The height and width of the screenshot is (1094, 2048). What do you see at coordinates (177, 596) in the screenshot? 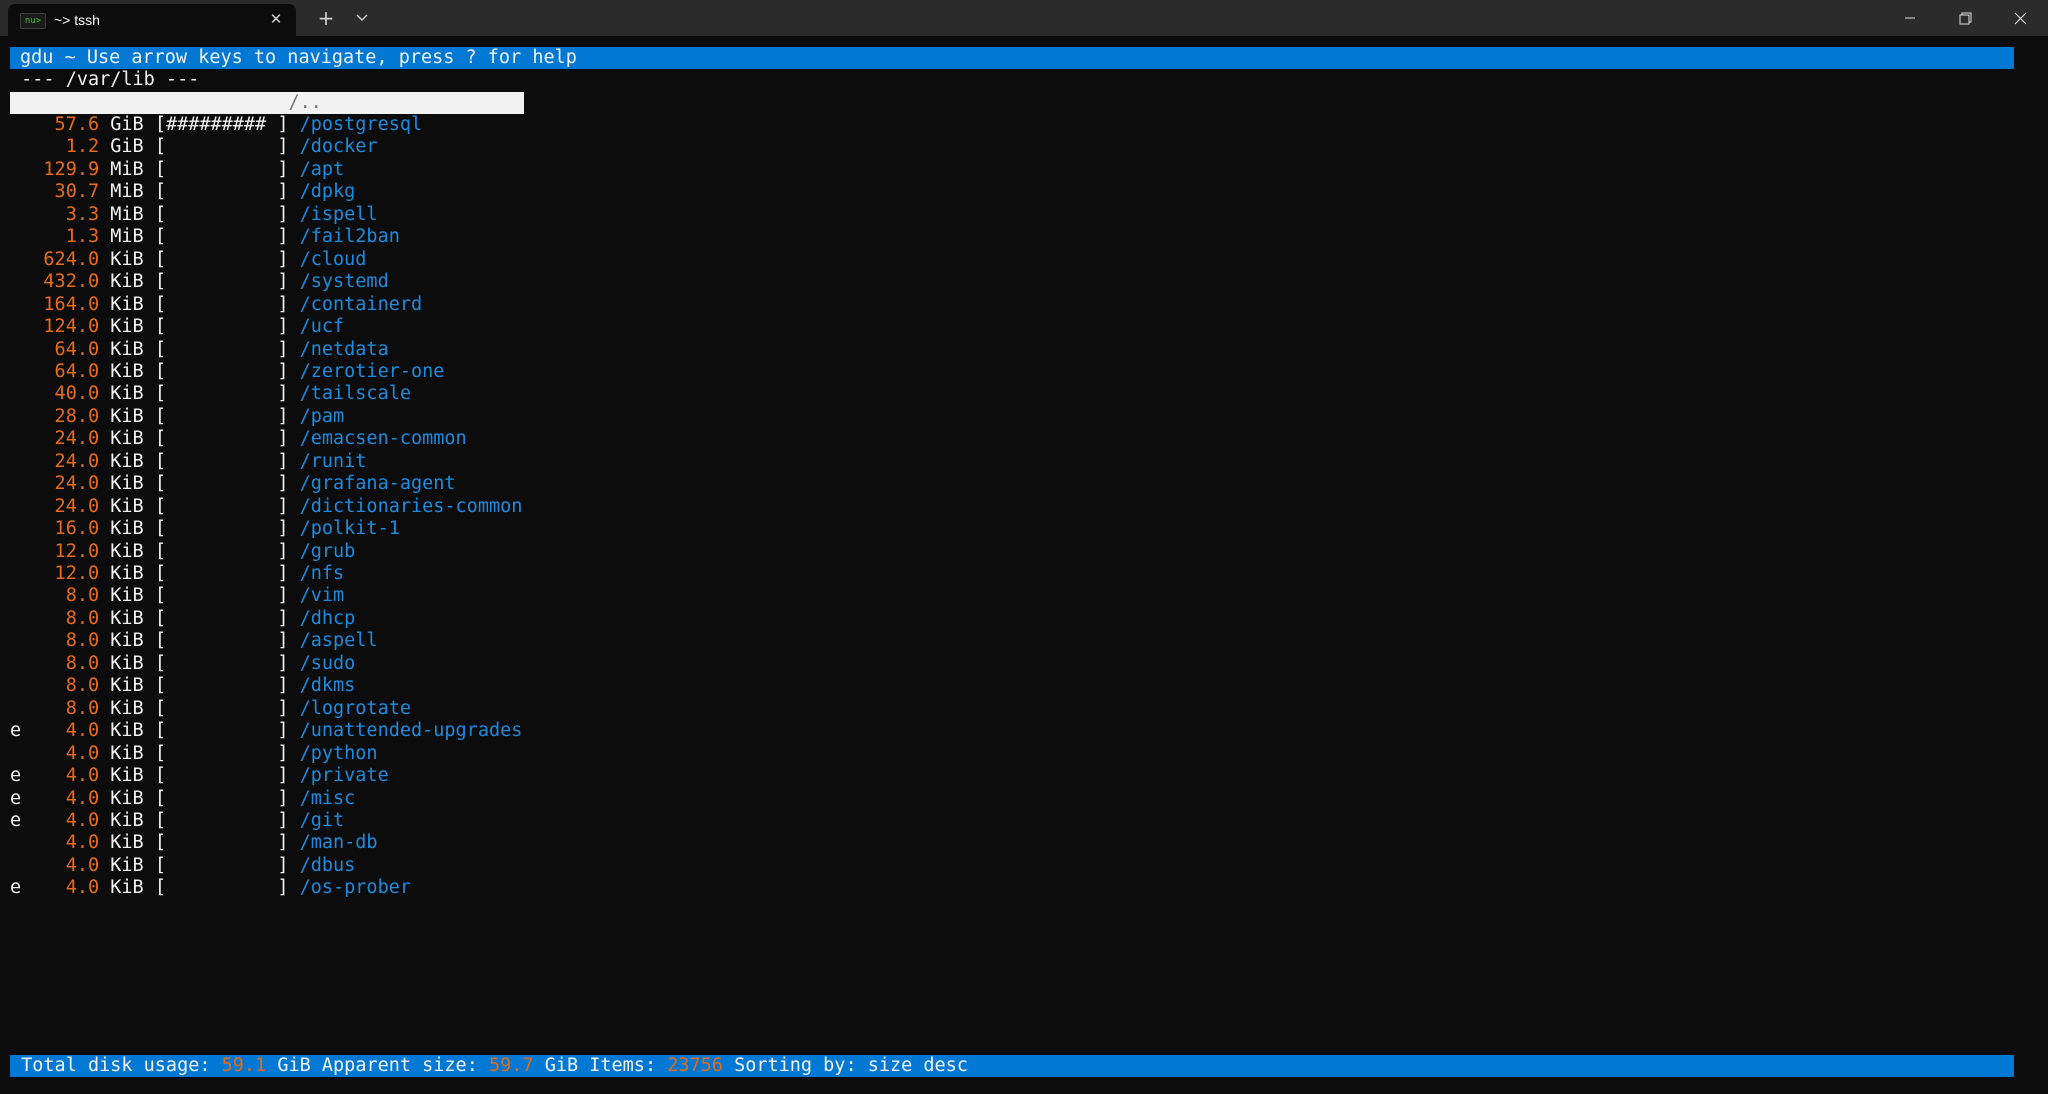
I see `directory-row: 8.0 KiB [ ] /vim` at bounding box center [177, 596].